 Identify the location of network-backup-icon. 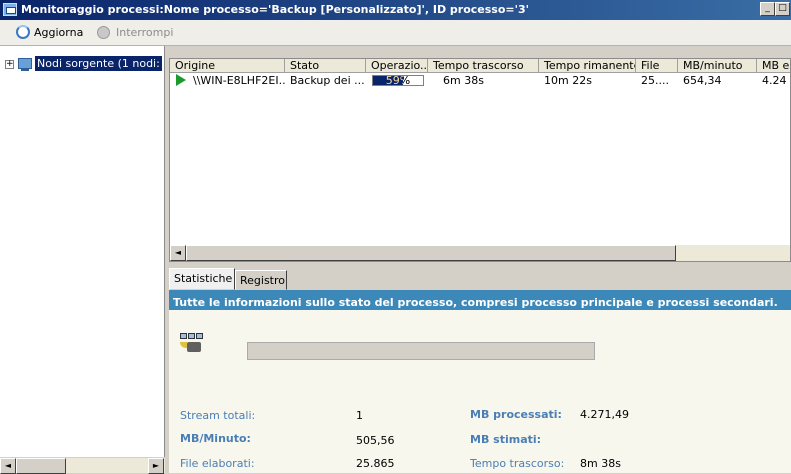
(194, 344).